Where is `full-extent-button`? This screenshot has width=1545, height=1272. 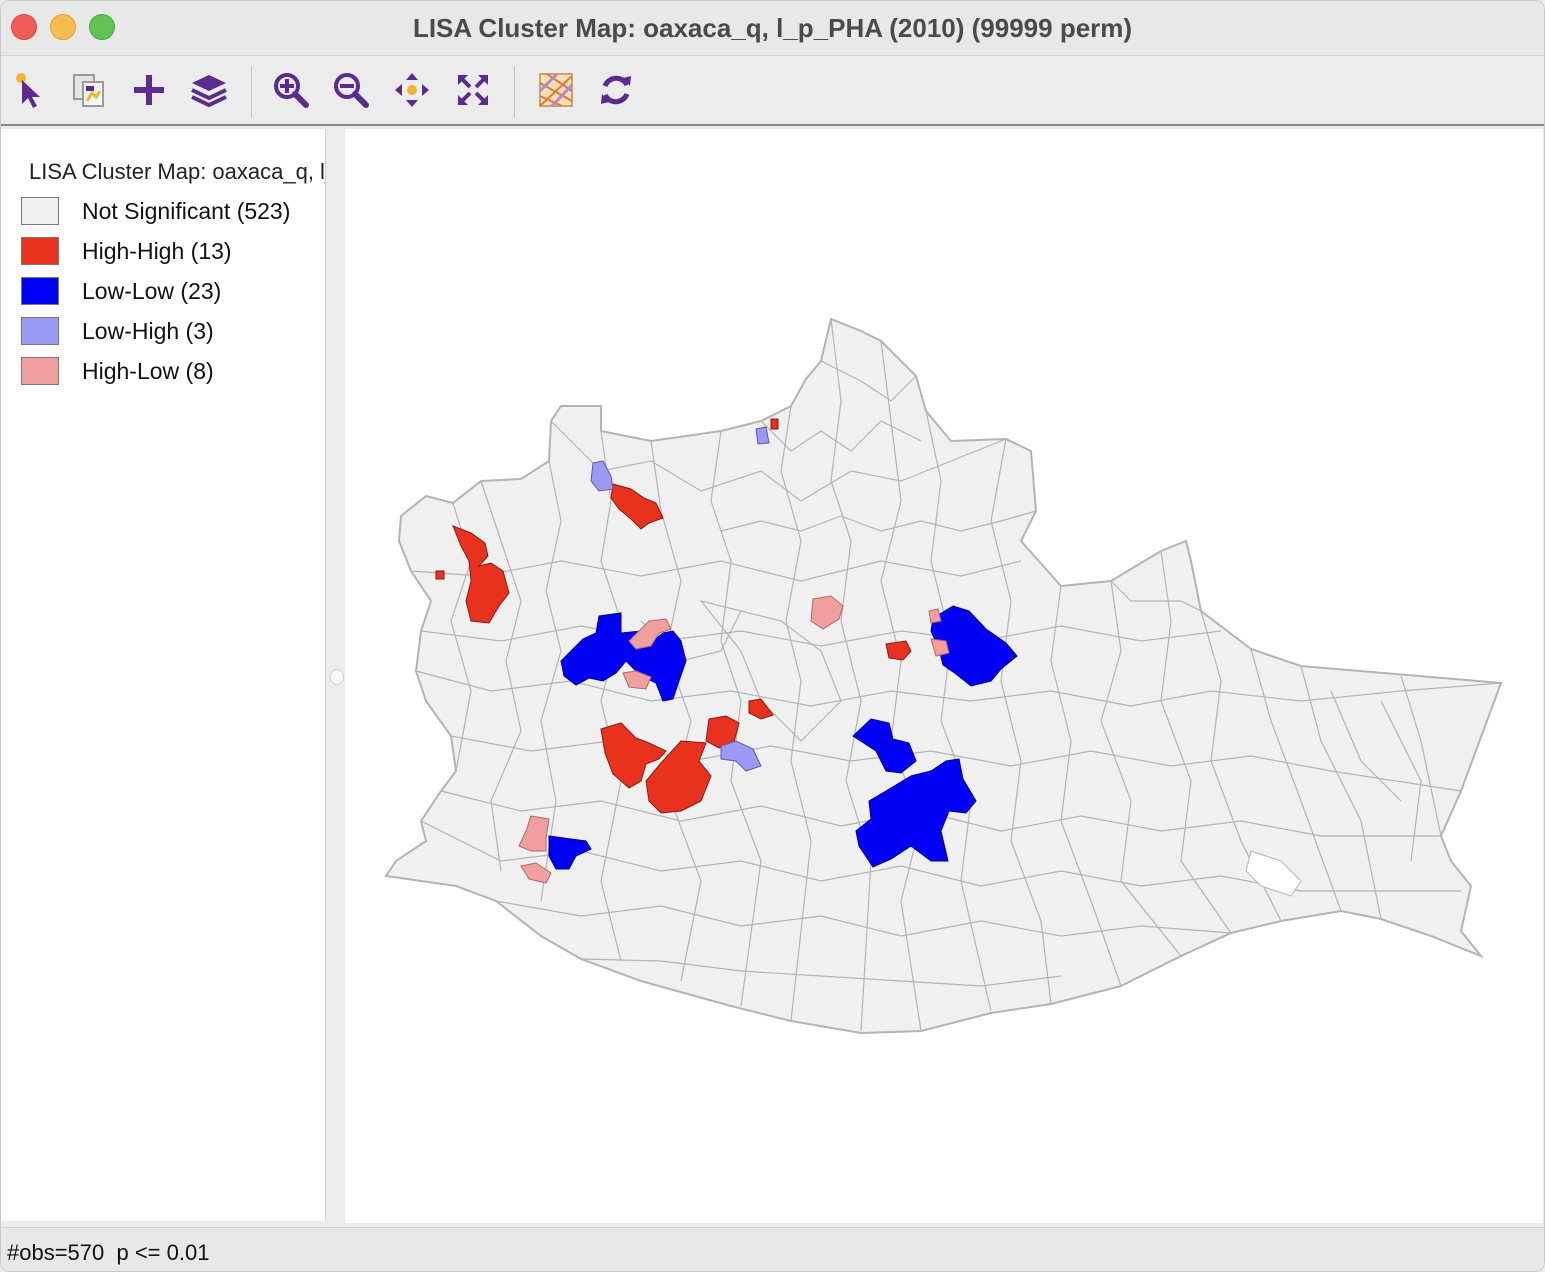 full-extent-button is located at coordinates (473, 90).